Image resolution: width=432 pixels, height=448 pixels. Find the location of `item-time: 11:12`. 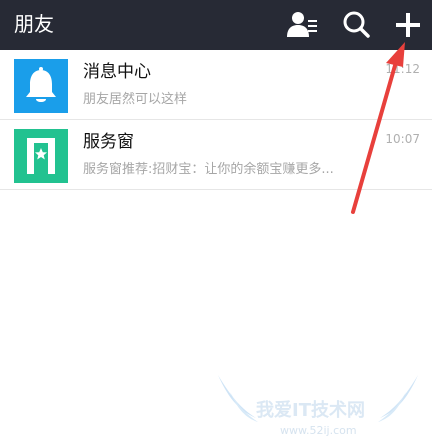

item-time: 11:12 is located at coordinates (402, 69).